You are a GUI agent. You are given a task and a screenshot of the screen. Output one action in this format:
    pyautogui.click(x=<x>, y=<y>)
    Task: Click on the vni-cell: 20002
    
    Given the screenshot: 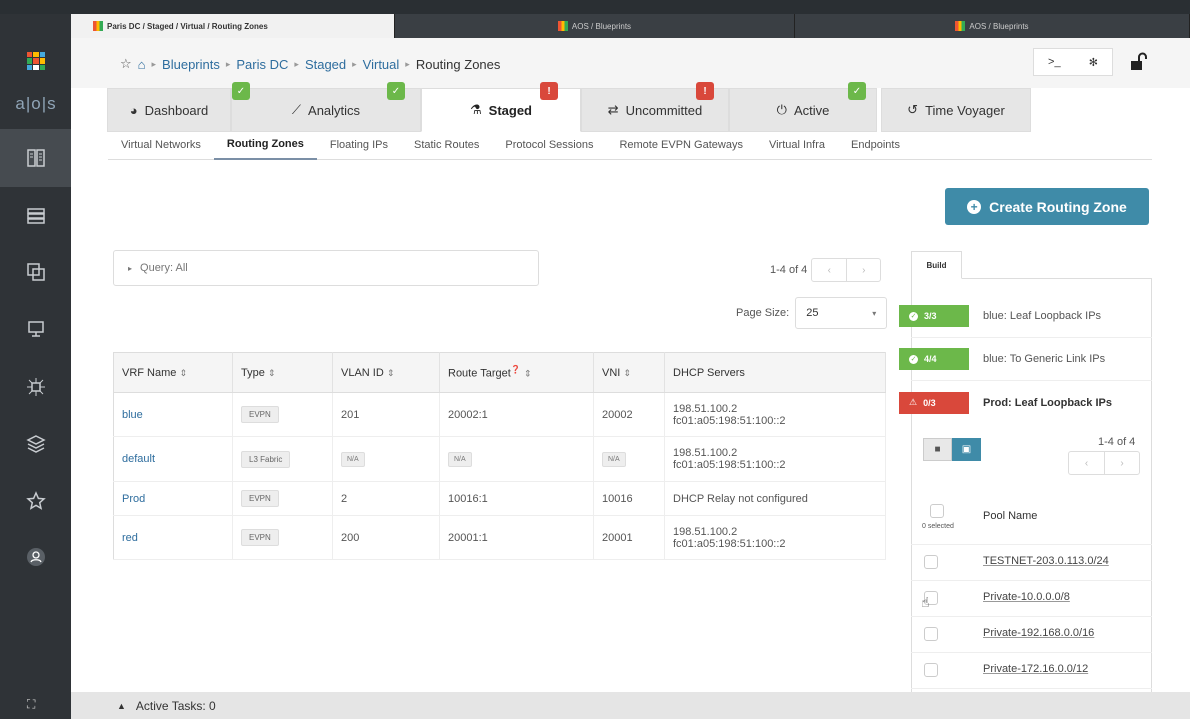 What is the action you would take?
    pyautogui.click(x=629, y=414)
    